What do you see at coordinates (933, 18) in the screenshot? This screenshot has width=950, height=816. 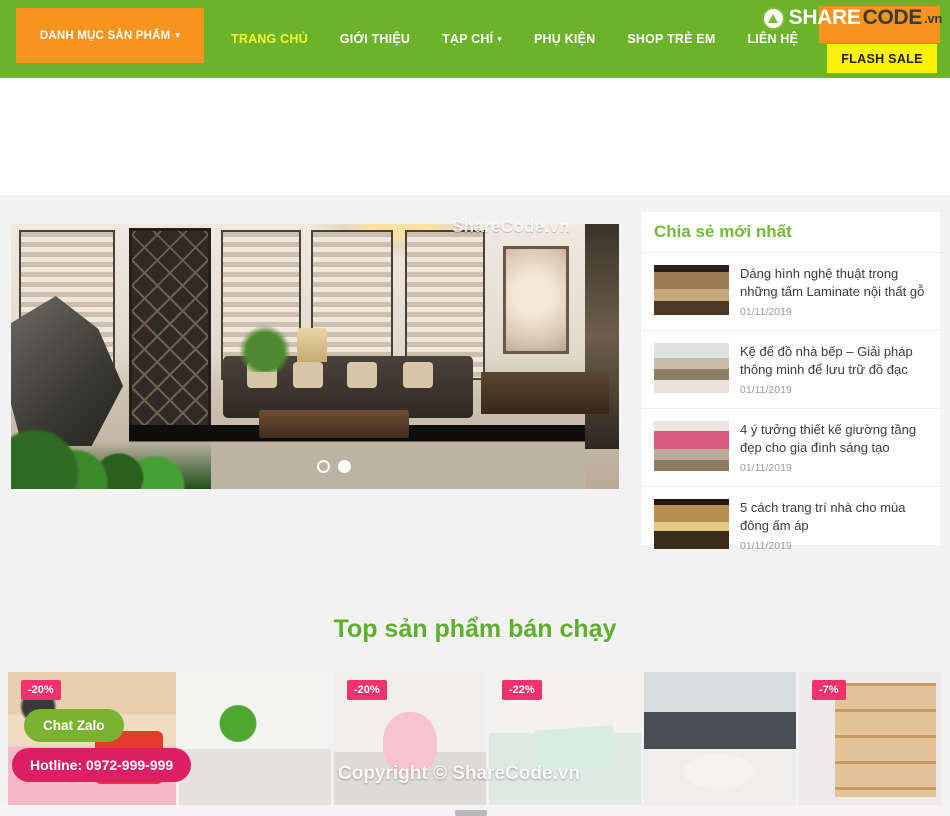 I see `logo-text-vn: .vn` at bounding box center [933, 18].